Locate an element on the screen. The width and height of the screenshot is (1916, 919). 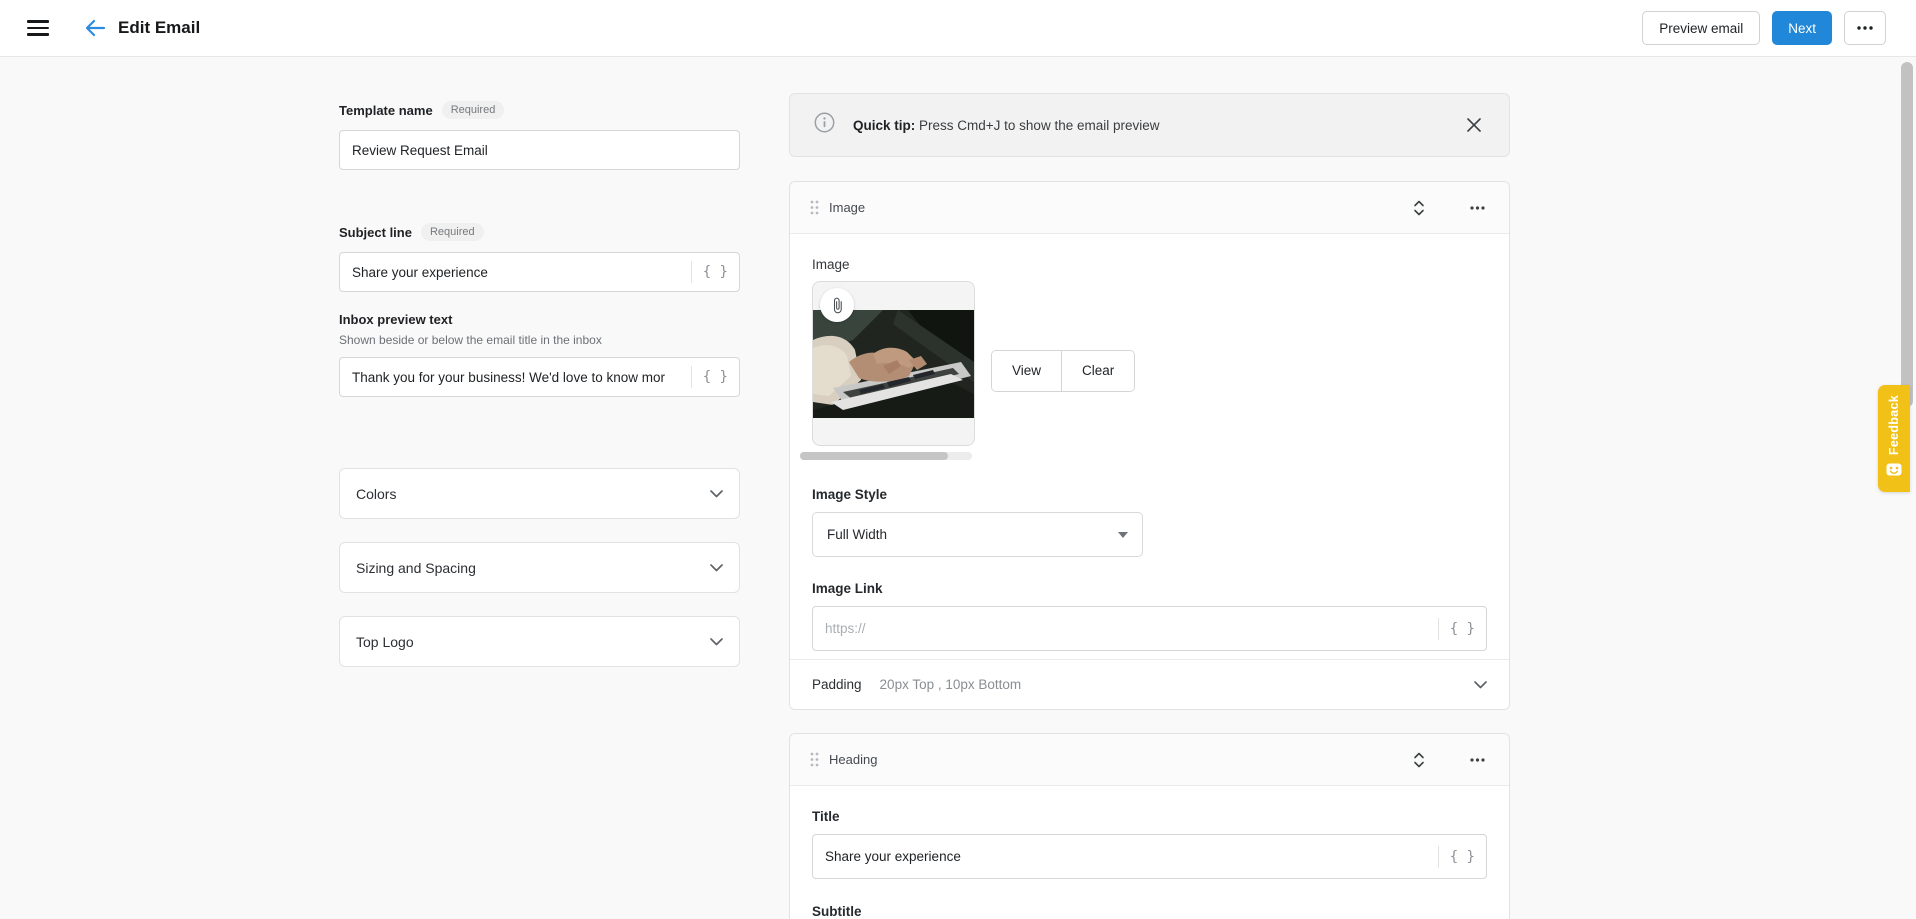
heading-block-header: Heading is located at coordinates (1149, 760).